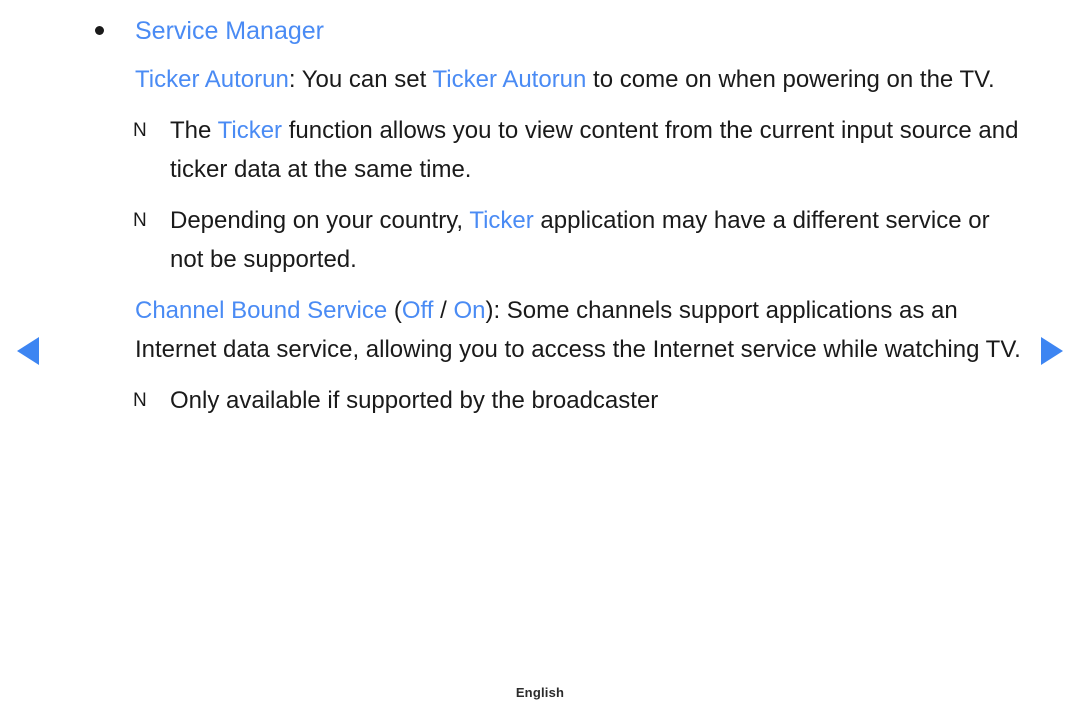  What do you see at coordinates (229, 31) in the screenshot?
I see `page-title: Service Manager` at bounding box center [229, 31].